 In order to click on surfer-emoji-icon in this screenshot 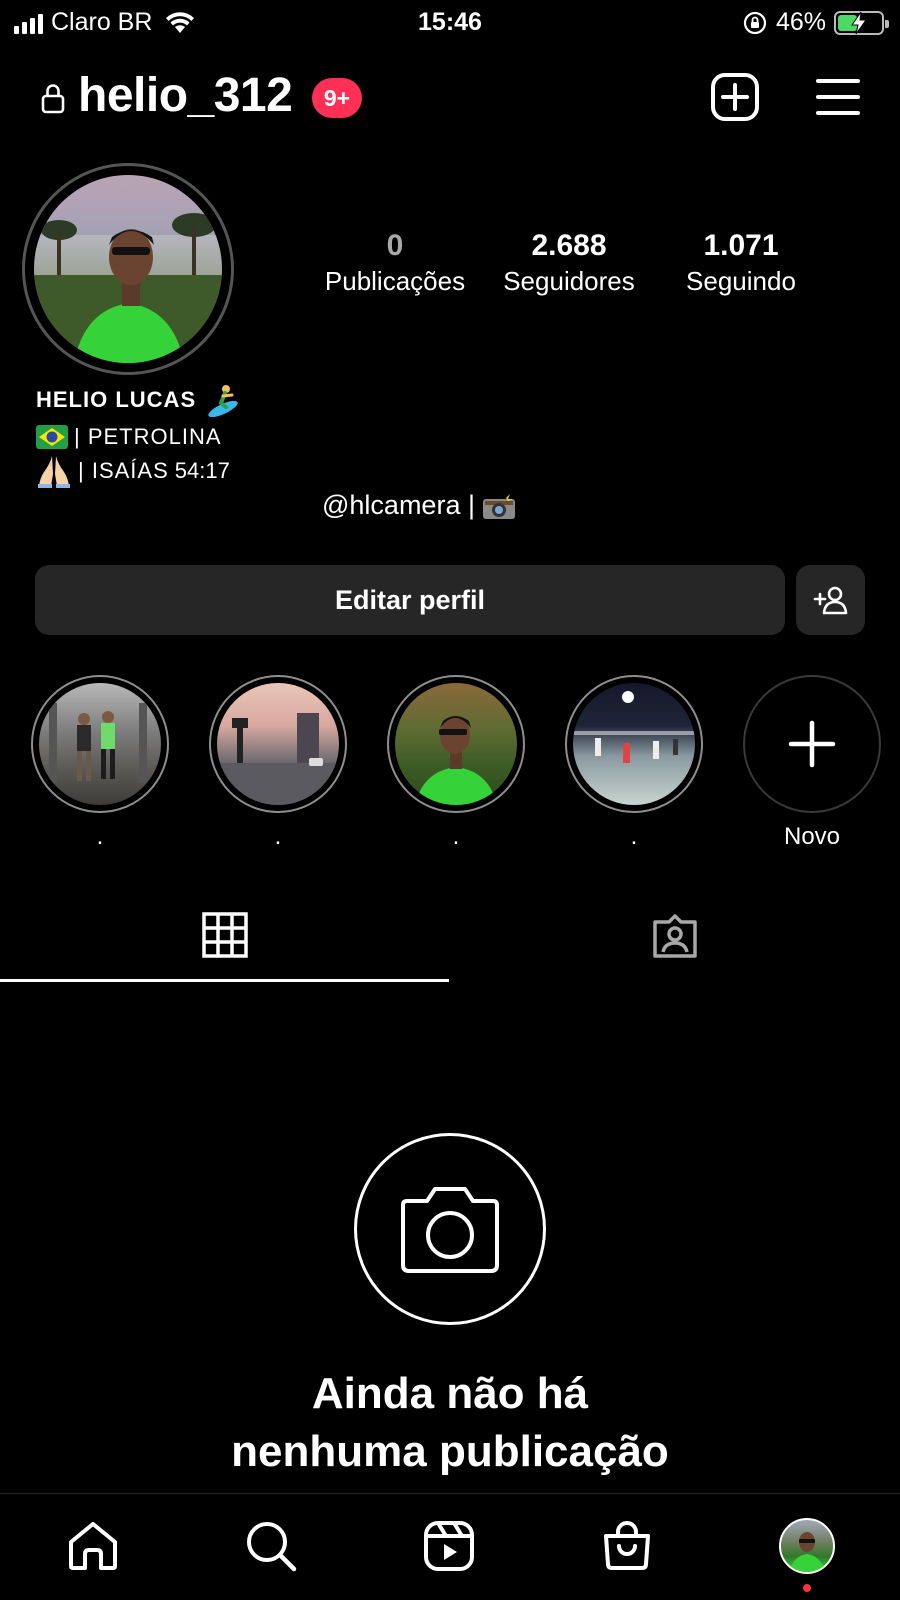, I will do `click(223, 401)`.